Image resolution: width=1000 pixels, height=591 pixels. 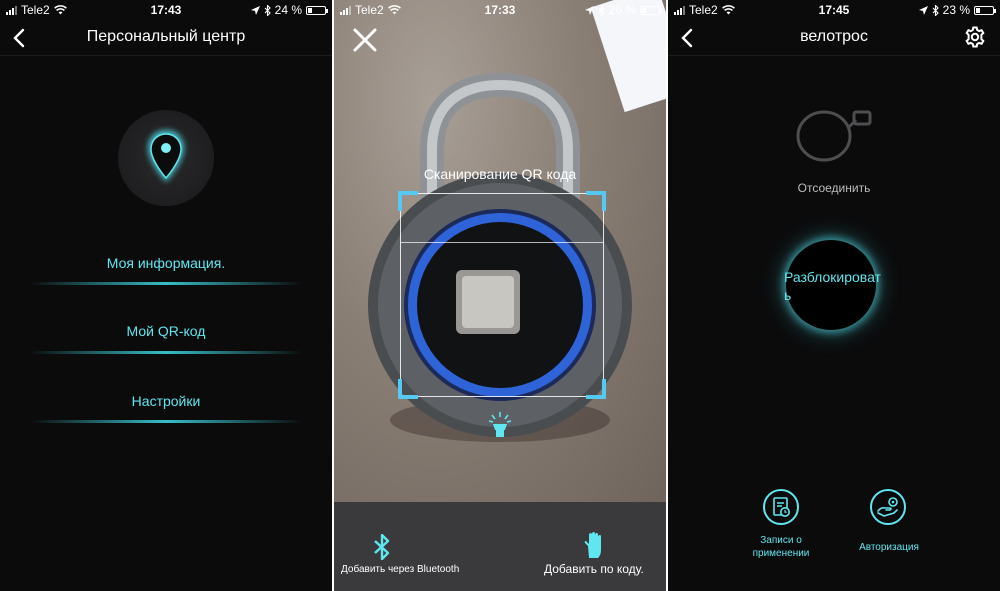 I want to click on cable-lock-icon, so click(x=834, y=136).